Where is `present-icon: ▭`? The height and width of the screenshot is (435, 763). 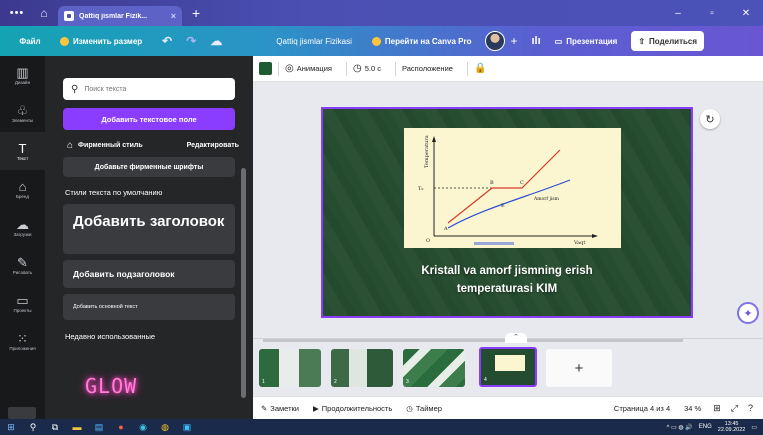
present-icon: ▭ is located at coordinates (558, 41).